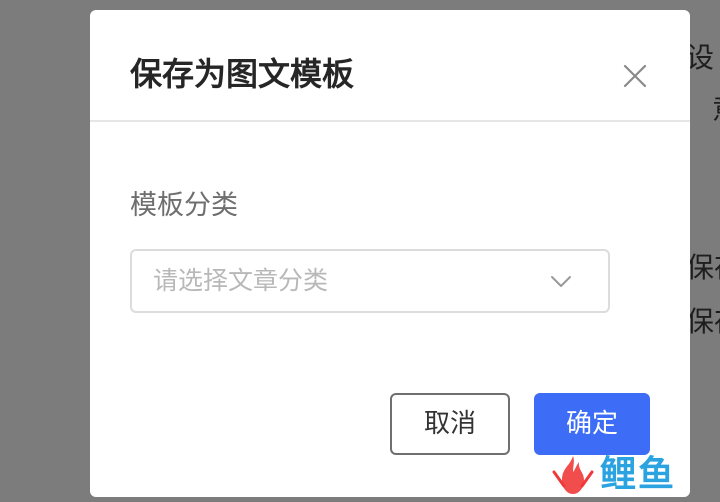 This screenshot has width=720, height=502. Describe the element at coordinates (638, 474) in the screenshot. I see `watermark-text: 鲤鱼` at that location.